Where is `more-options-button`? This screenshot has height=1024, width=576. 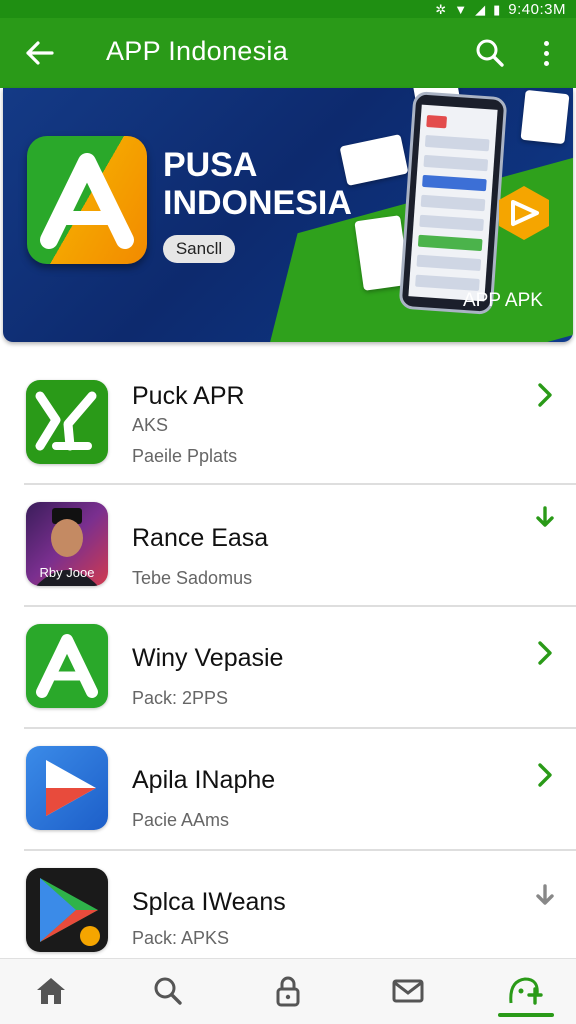 more-options-button is located at coordinates (546, 53).